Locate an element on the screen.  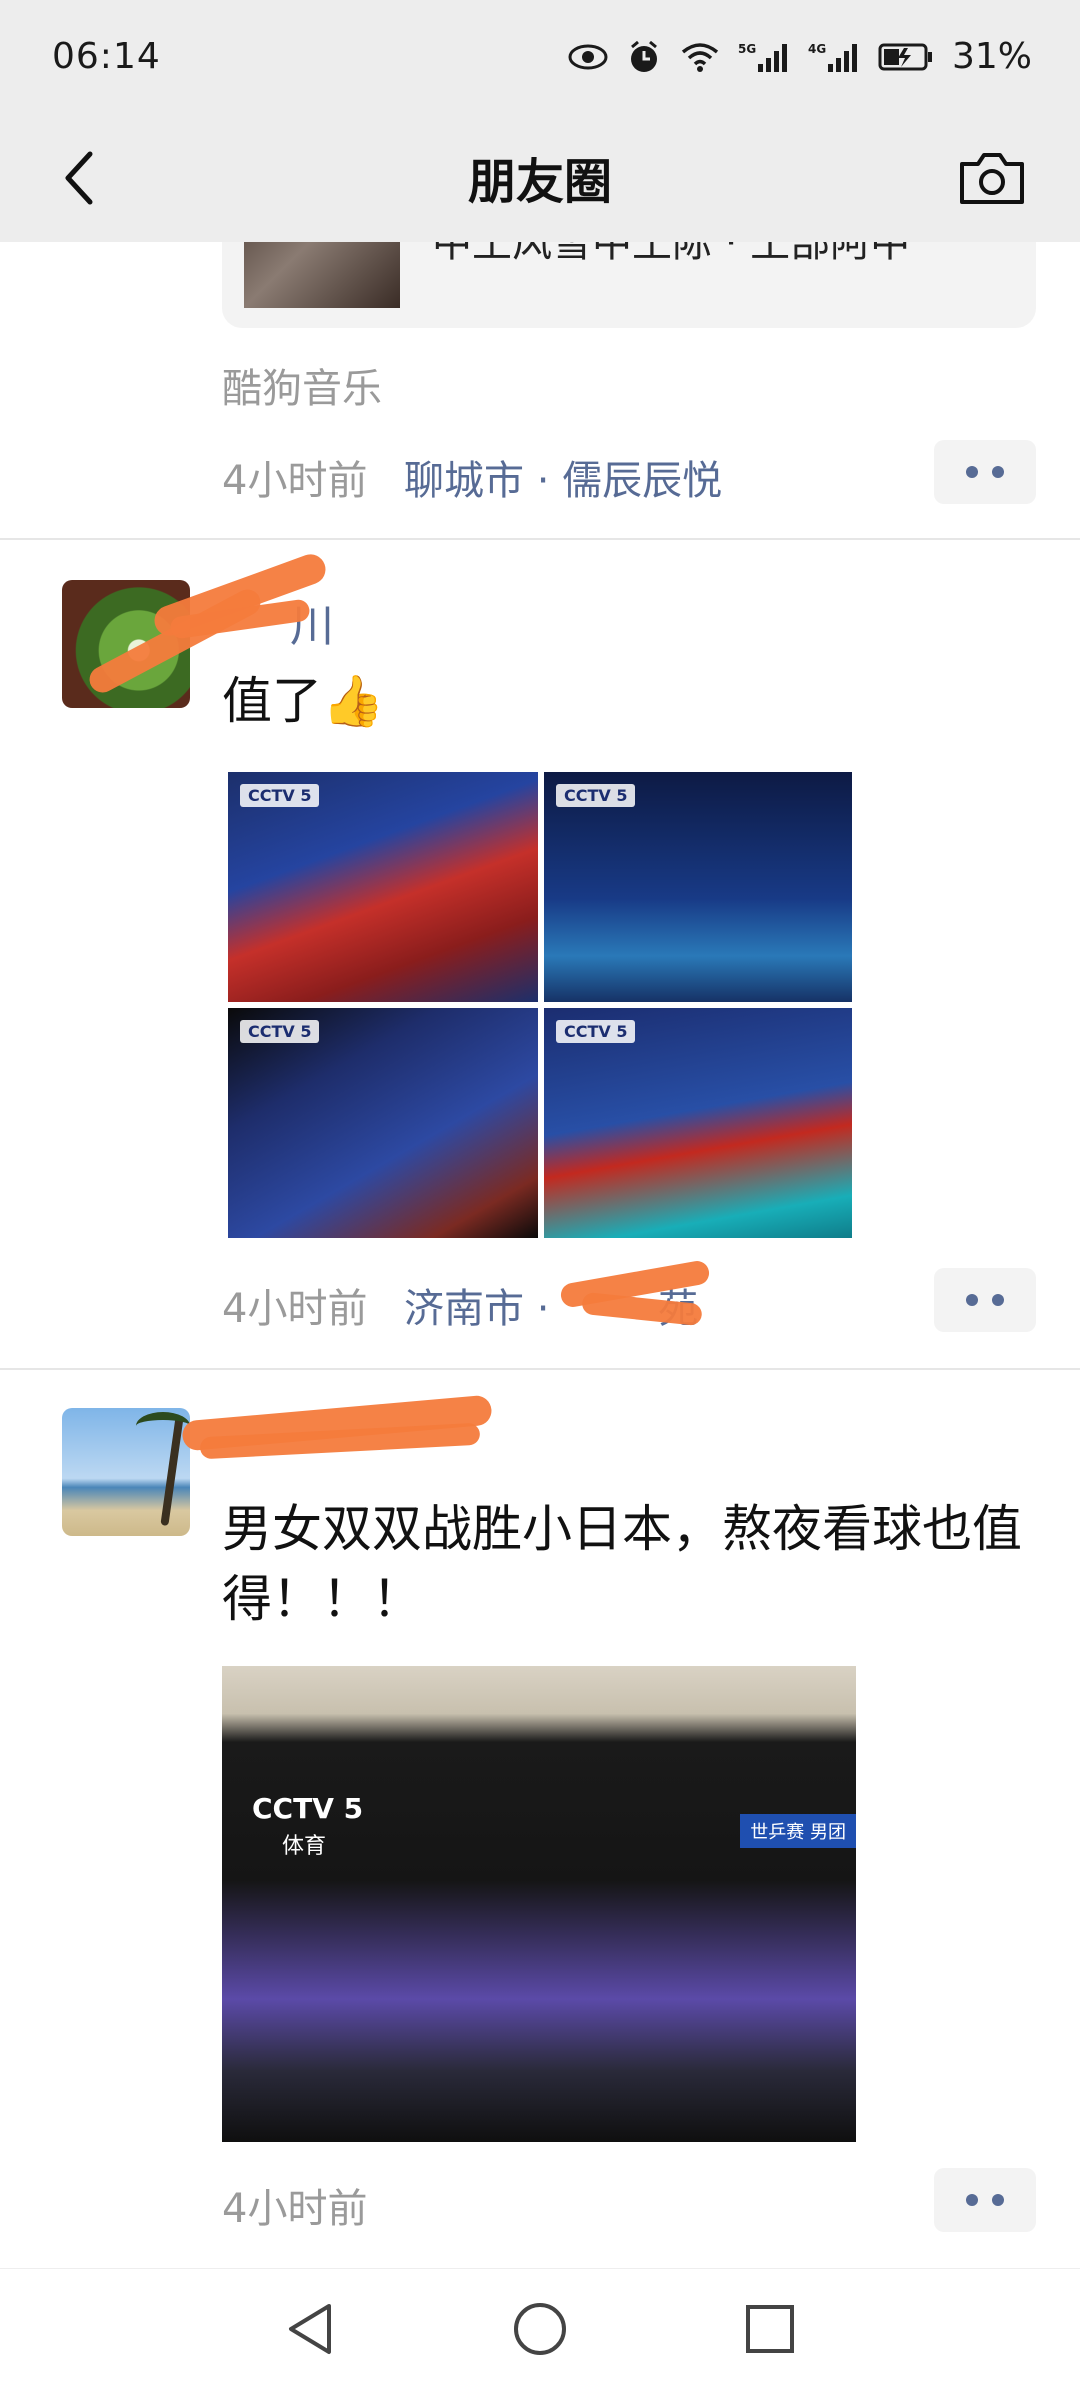
system-back-button is located at coordinates (310, 2329).